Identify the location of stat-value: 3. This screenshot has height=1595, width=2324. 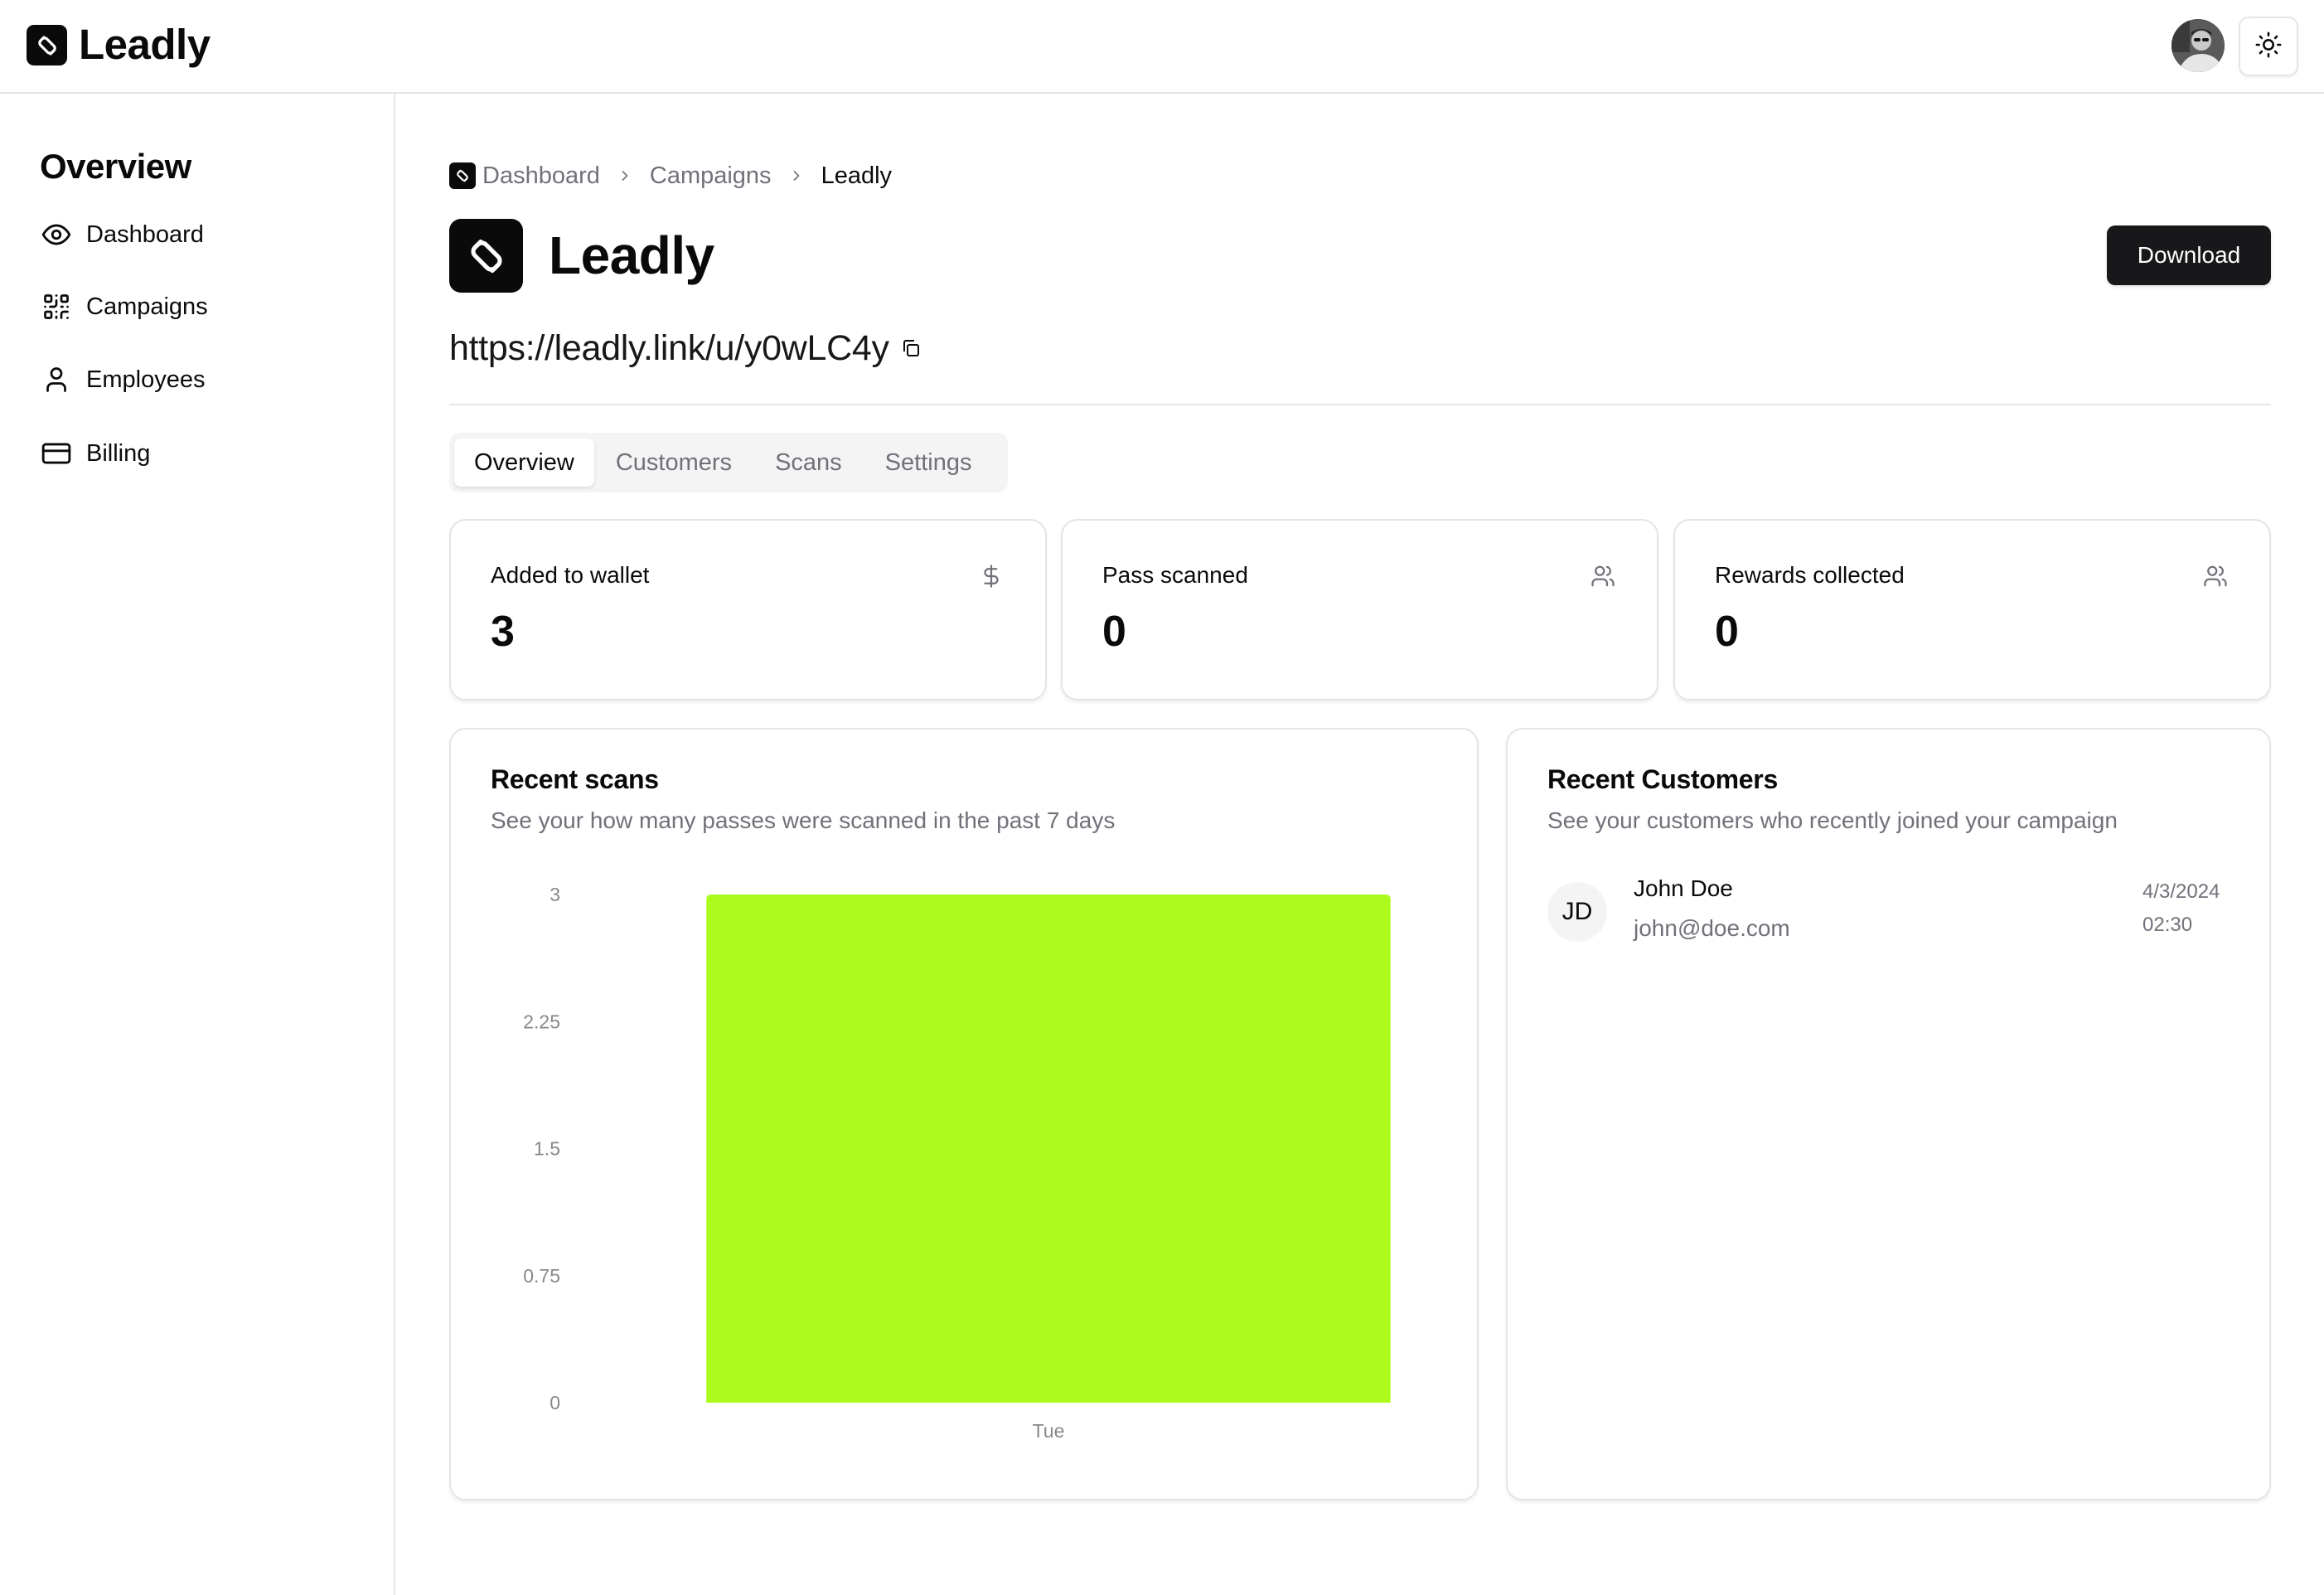
(503, 632).